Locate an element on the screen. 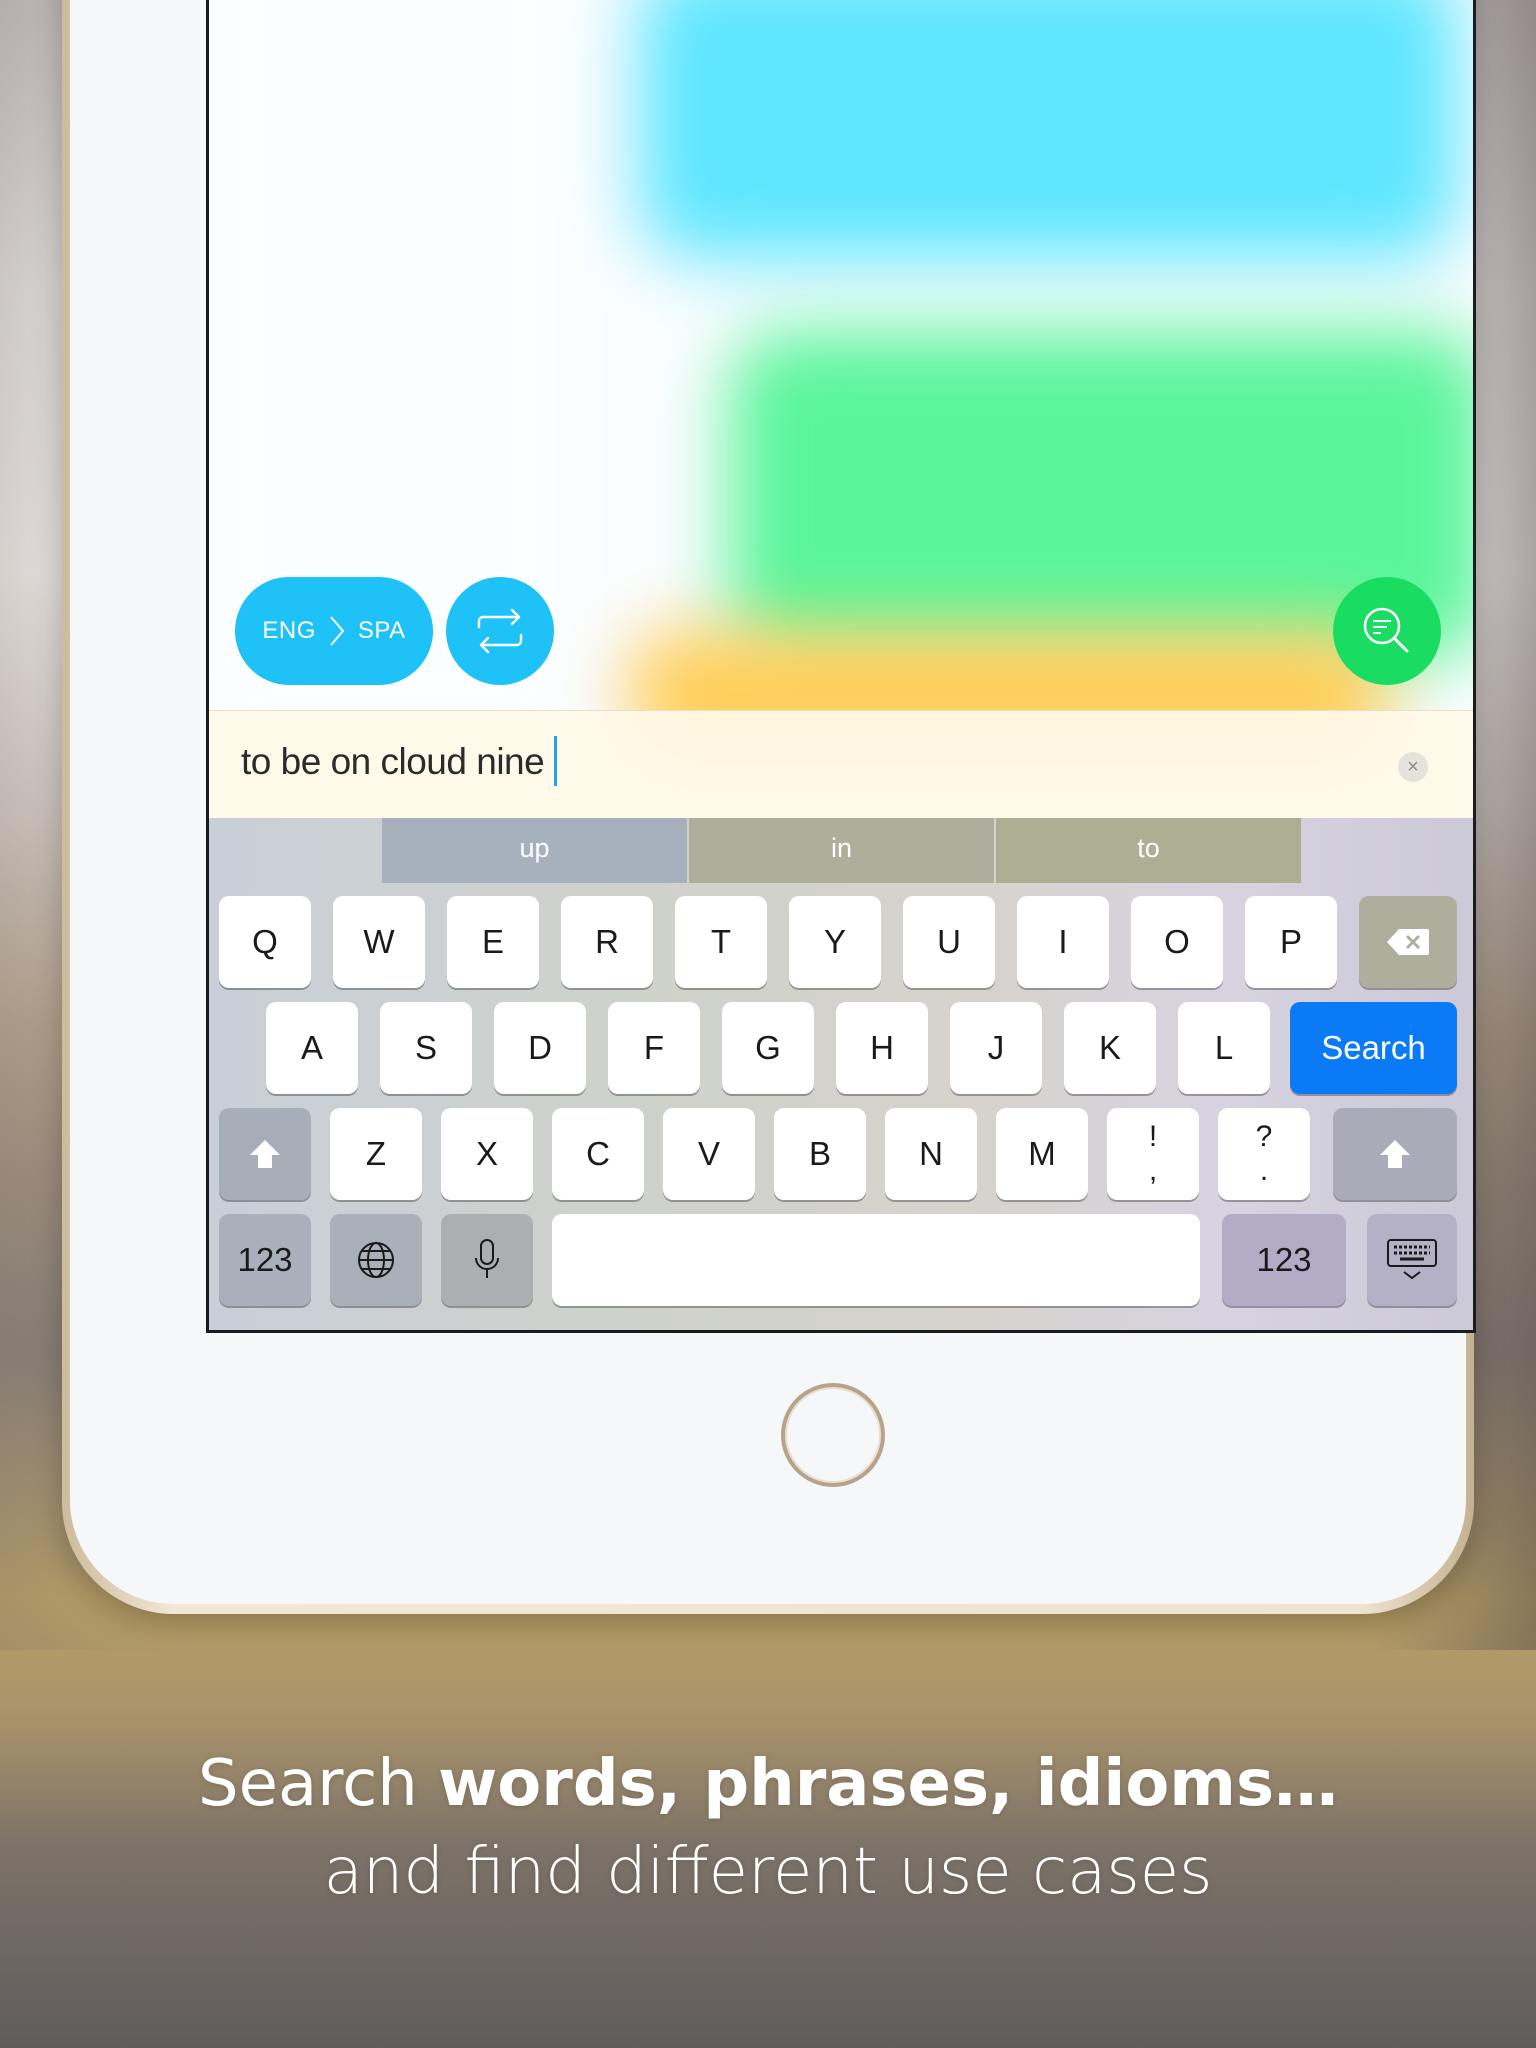  backspace-key is located at coordinates (1408, 942).